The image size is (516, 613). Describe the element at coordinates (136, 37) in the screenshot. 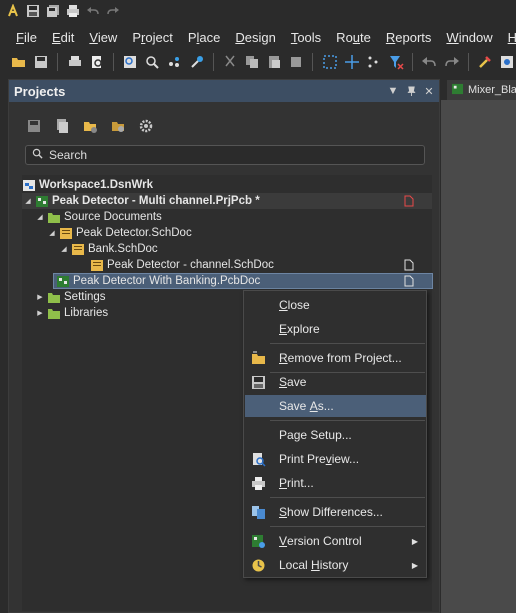

I see `menu-project-first: P` at that location.